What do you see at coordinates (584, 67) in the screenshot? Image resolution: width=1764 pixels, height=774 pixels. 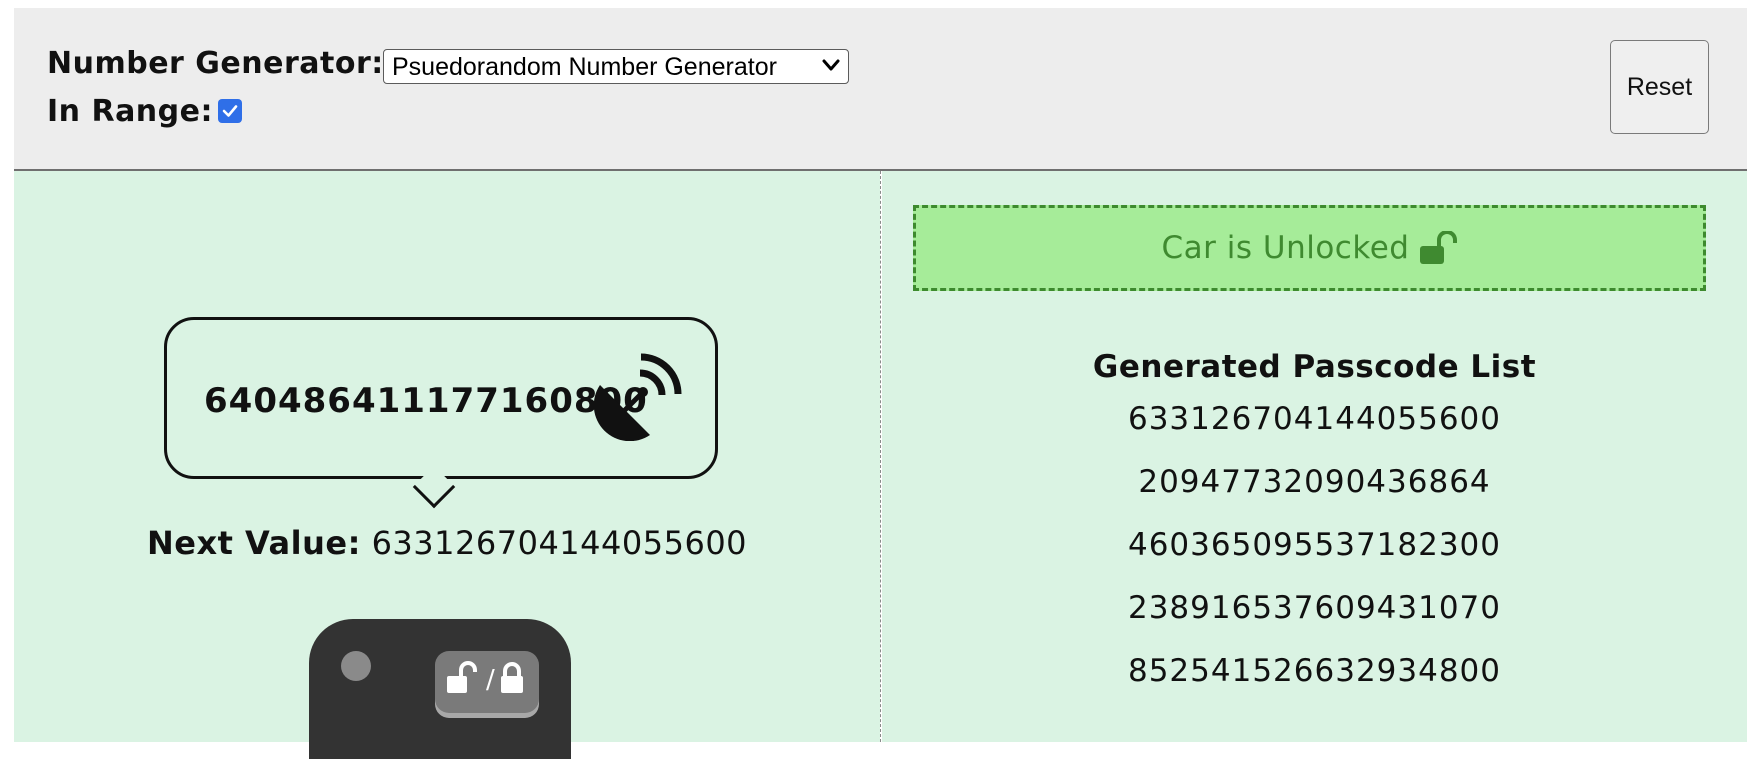 I see `generator-select-value: Psuedorandom Number Generator` at bounding box center [584, 67].